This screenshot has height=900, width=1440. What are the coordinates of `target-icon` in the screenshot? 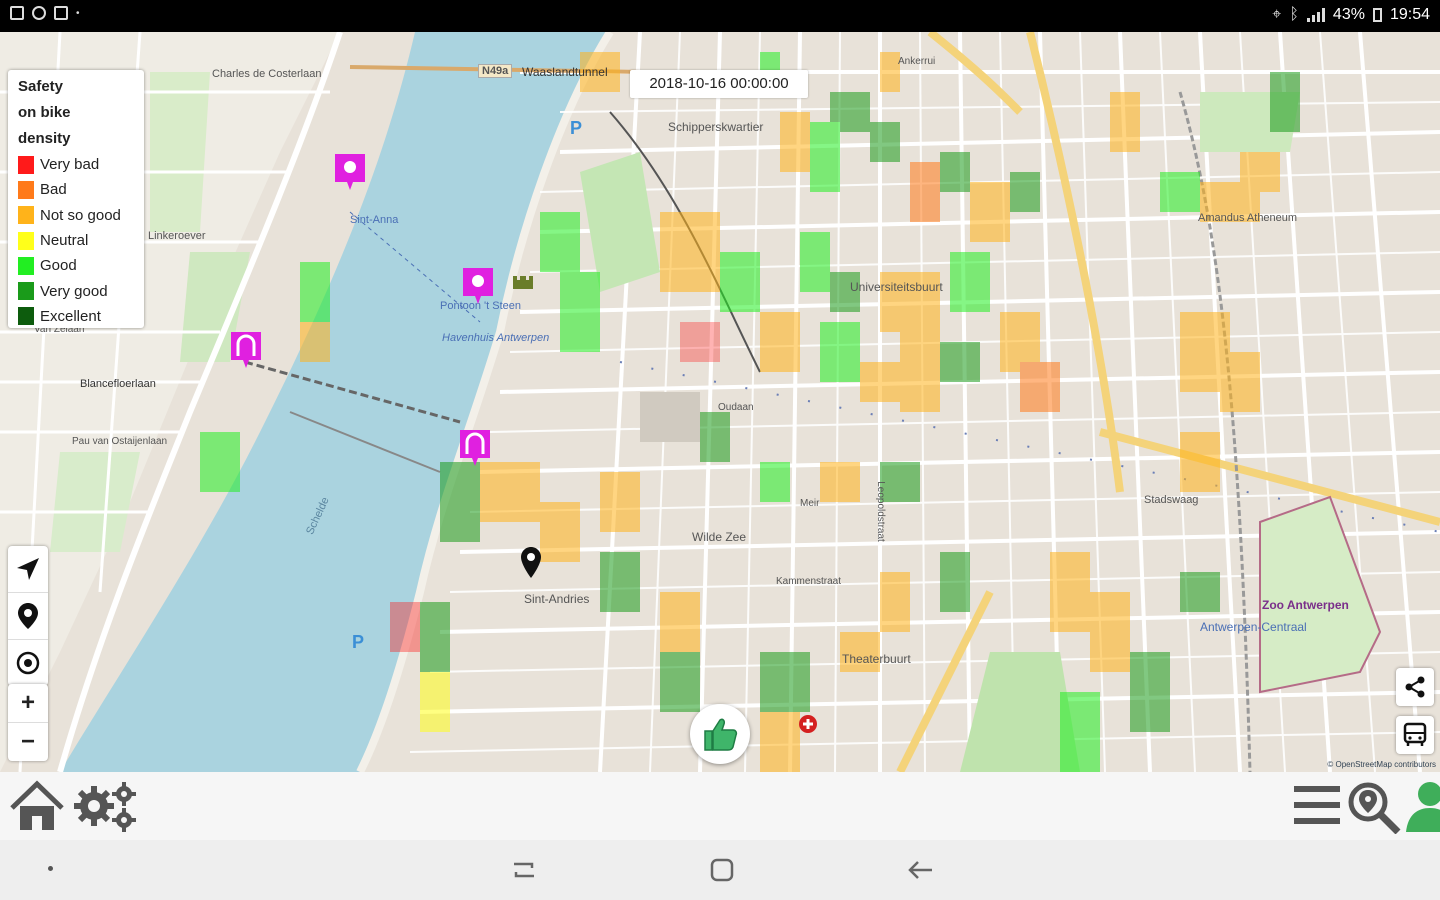 It's located at (28, 663).